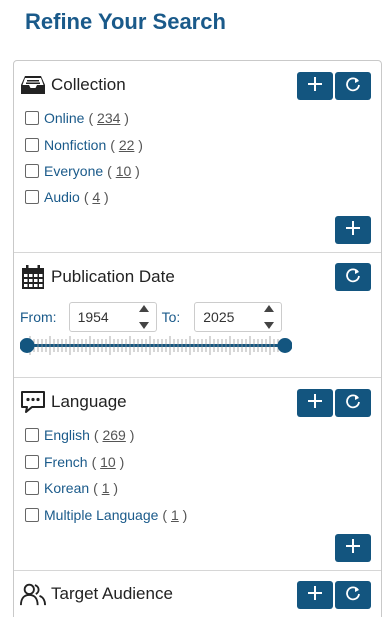 This screenshot has height=617, width=388. What do you see at coordinates (171, 317) in the screenshot?
I see `to-label: To:` at bounding box center [171, 317].